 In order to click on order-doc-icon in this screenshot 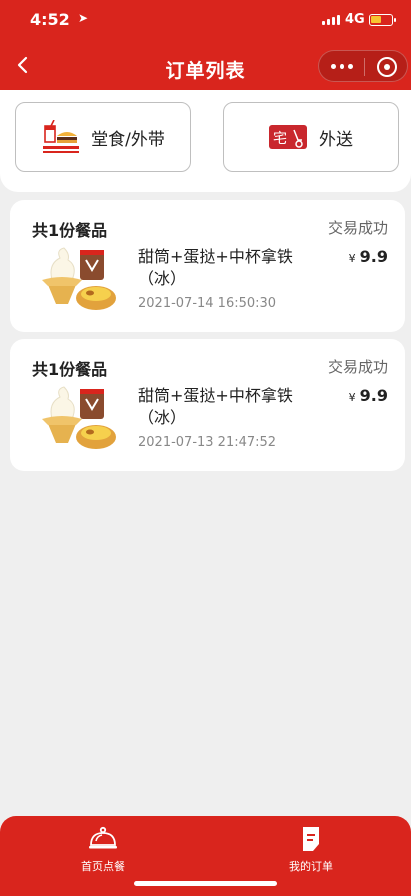, I will do `click(311, 839)`.